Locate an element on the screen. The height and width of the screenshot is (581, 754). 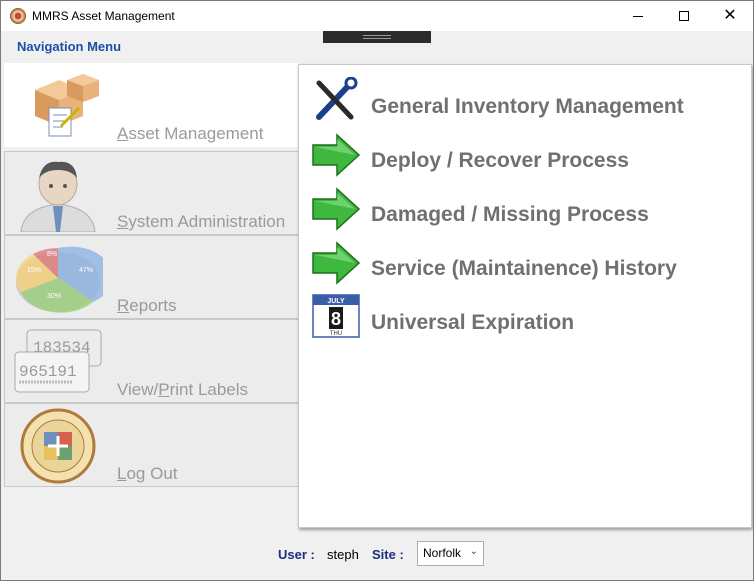
calendar-weekday: THU is located at coordinates (336, 334).